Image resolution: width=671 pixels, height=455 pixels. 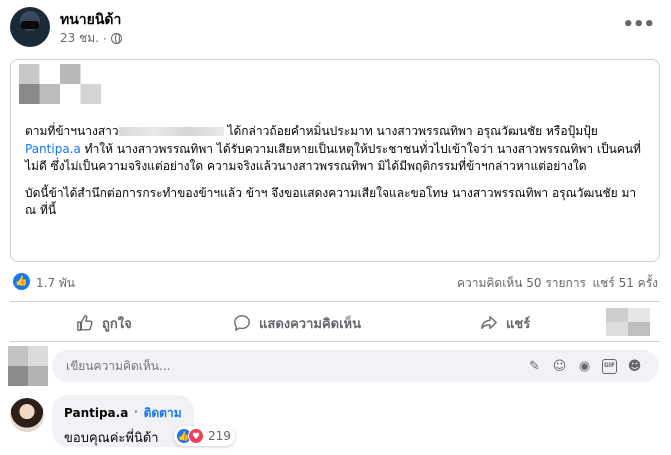 What do you see at coordinates (90, 20) in the screenshot?
I see `author-name: ทนายนิด้า` at bounding box center [90, 20].